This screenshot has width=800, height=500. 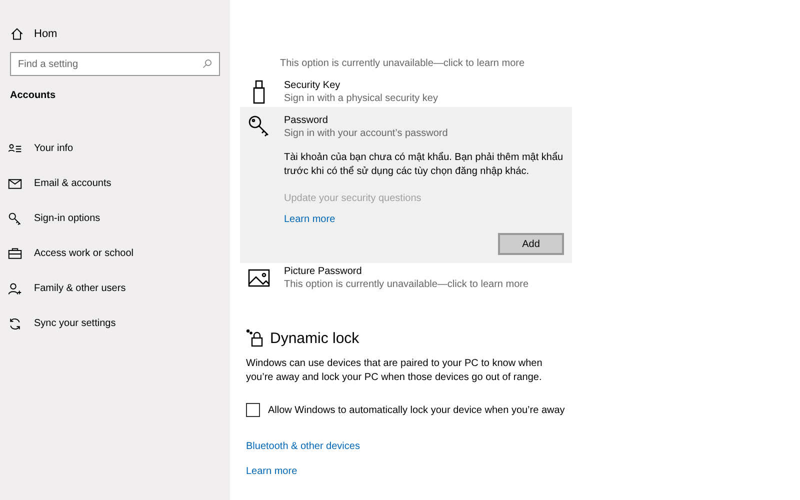 I want to click on nav-item: Family & other users, so click(x=115, y=288).